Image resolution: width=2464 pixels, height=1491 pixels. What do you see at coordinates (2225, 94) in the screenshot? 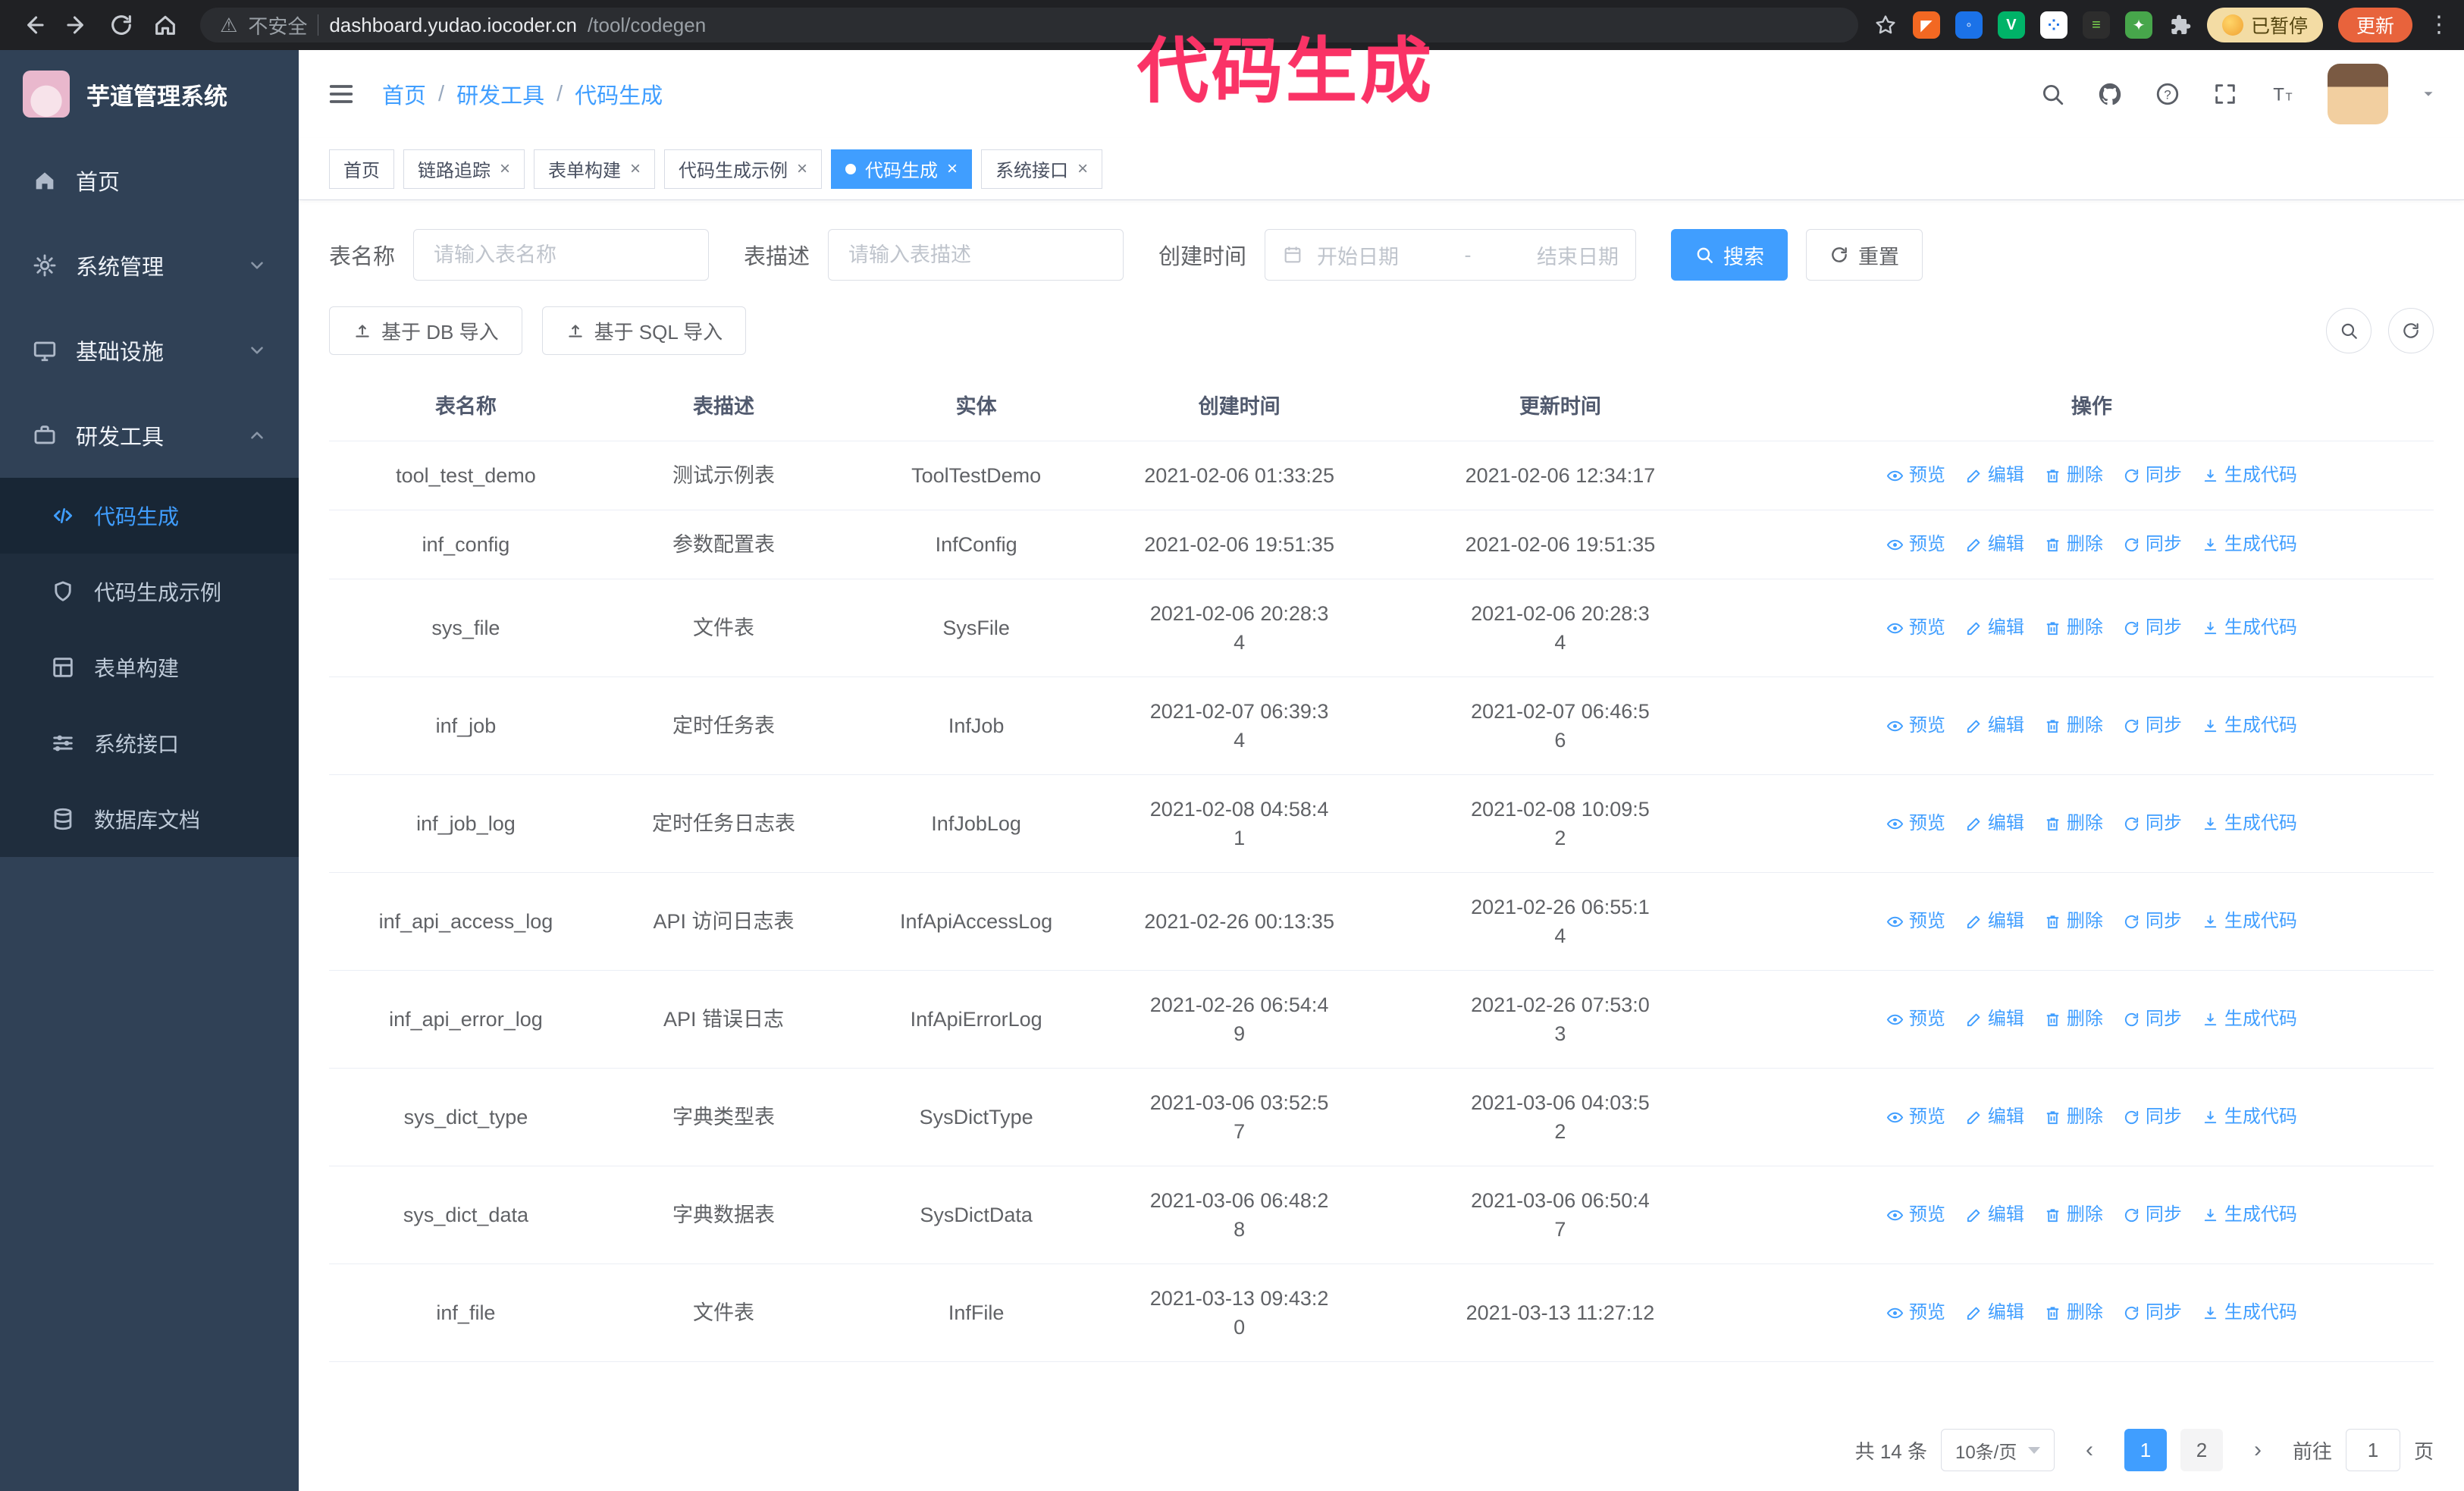
I see `fullscreen-icon` at bounding box center [2225, 94].